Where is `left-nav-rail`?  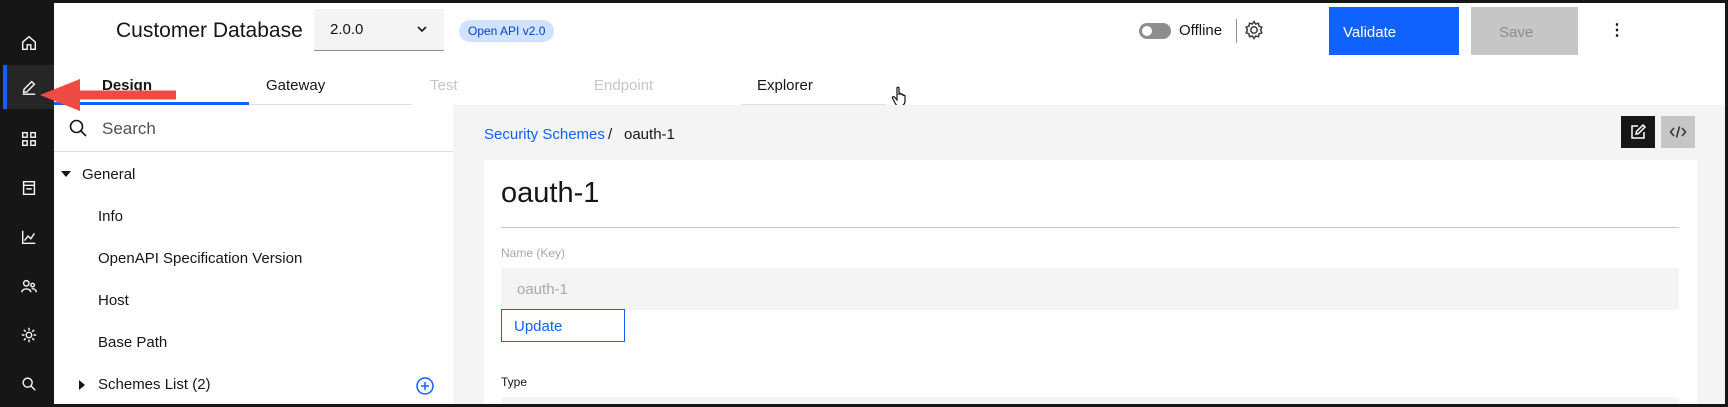
left-nav-rail is located at coordinates (28, 203).